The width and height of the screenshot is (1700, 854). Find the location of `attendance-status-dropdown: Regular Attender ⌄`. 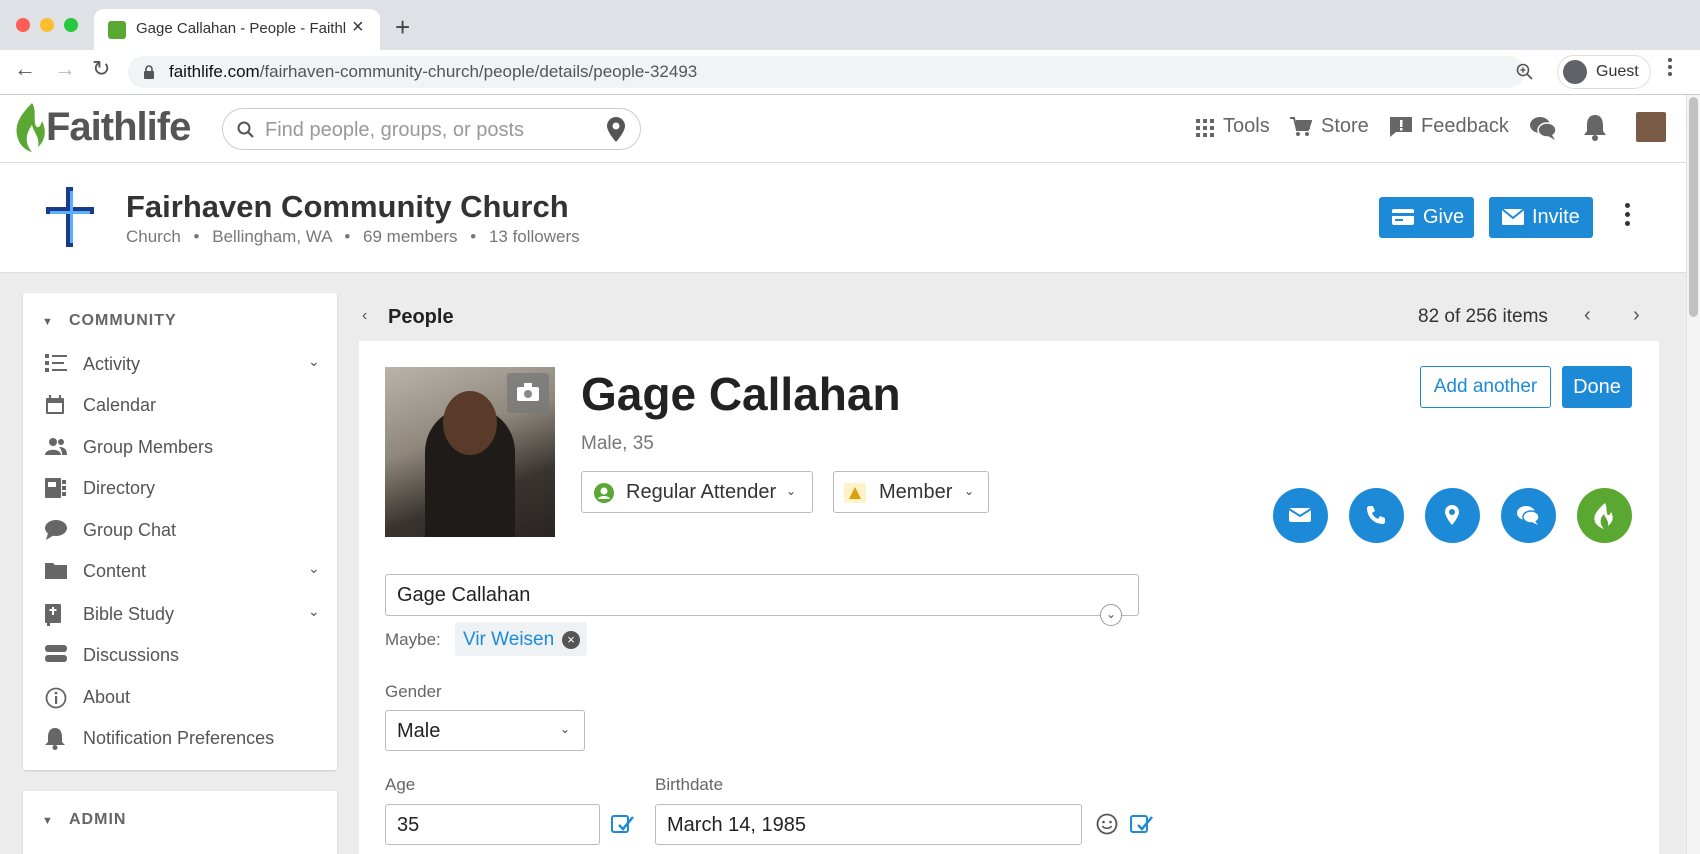

attendance-status-dropdown: Regular Attender ⌄ is located at coordinates (697, 492).